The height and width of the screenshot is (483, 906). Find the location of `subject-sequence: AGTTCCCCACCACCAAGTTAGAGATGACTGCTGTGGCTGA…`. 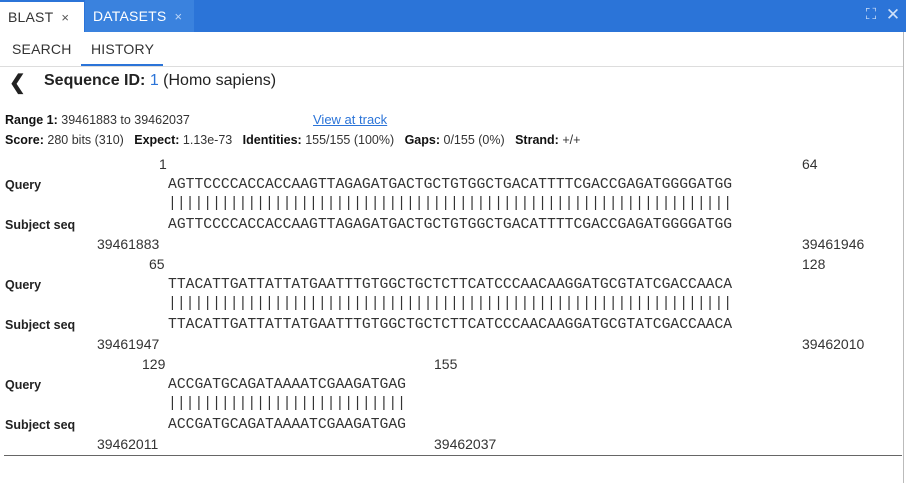

subject-sequence: AGTTCCCCACCACCAAGTTAGAGATGACTGCTGTGGCTGA… is located at coordinates (450, 225).